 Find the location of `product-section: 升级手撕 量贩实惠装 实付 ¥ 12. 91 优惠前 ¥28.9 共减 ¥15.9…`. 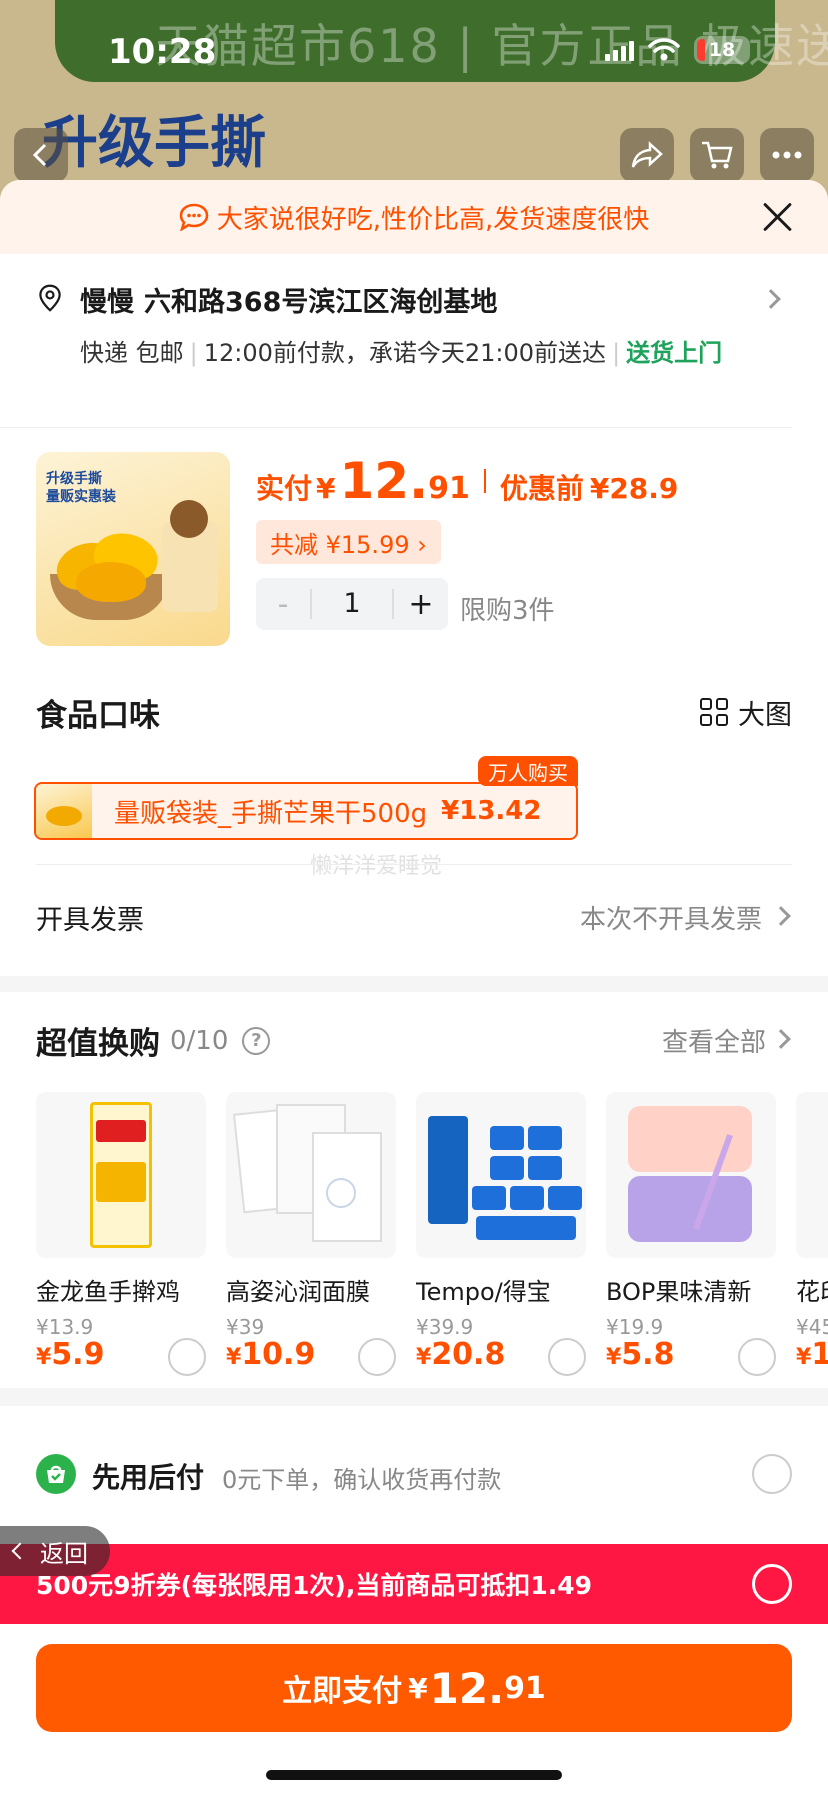

product-section: 升级手撕 量贩实惠装 实付 ¥ 12. 91 优惠前 ¥28.9 共减 ¥15.9… is located at coordinates (414, 548).